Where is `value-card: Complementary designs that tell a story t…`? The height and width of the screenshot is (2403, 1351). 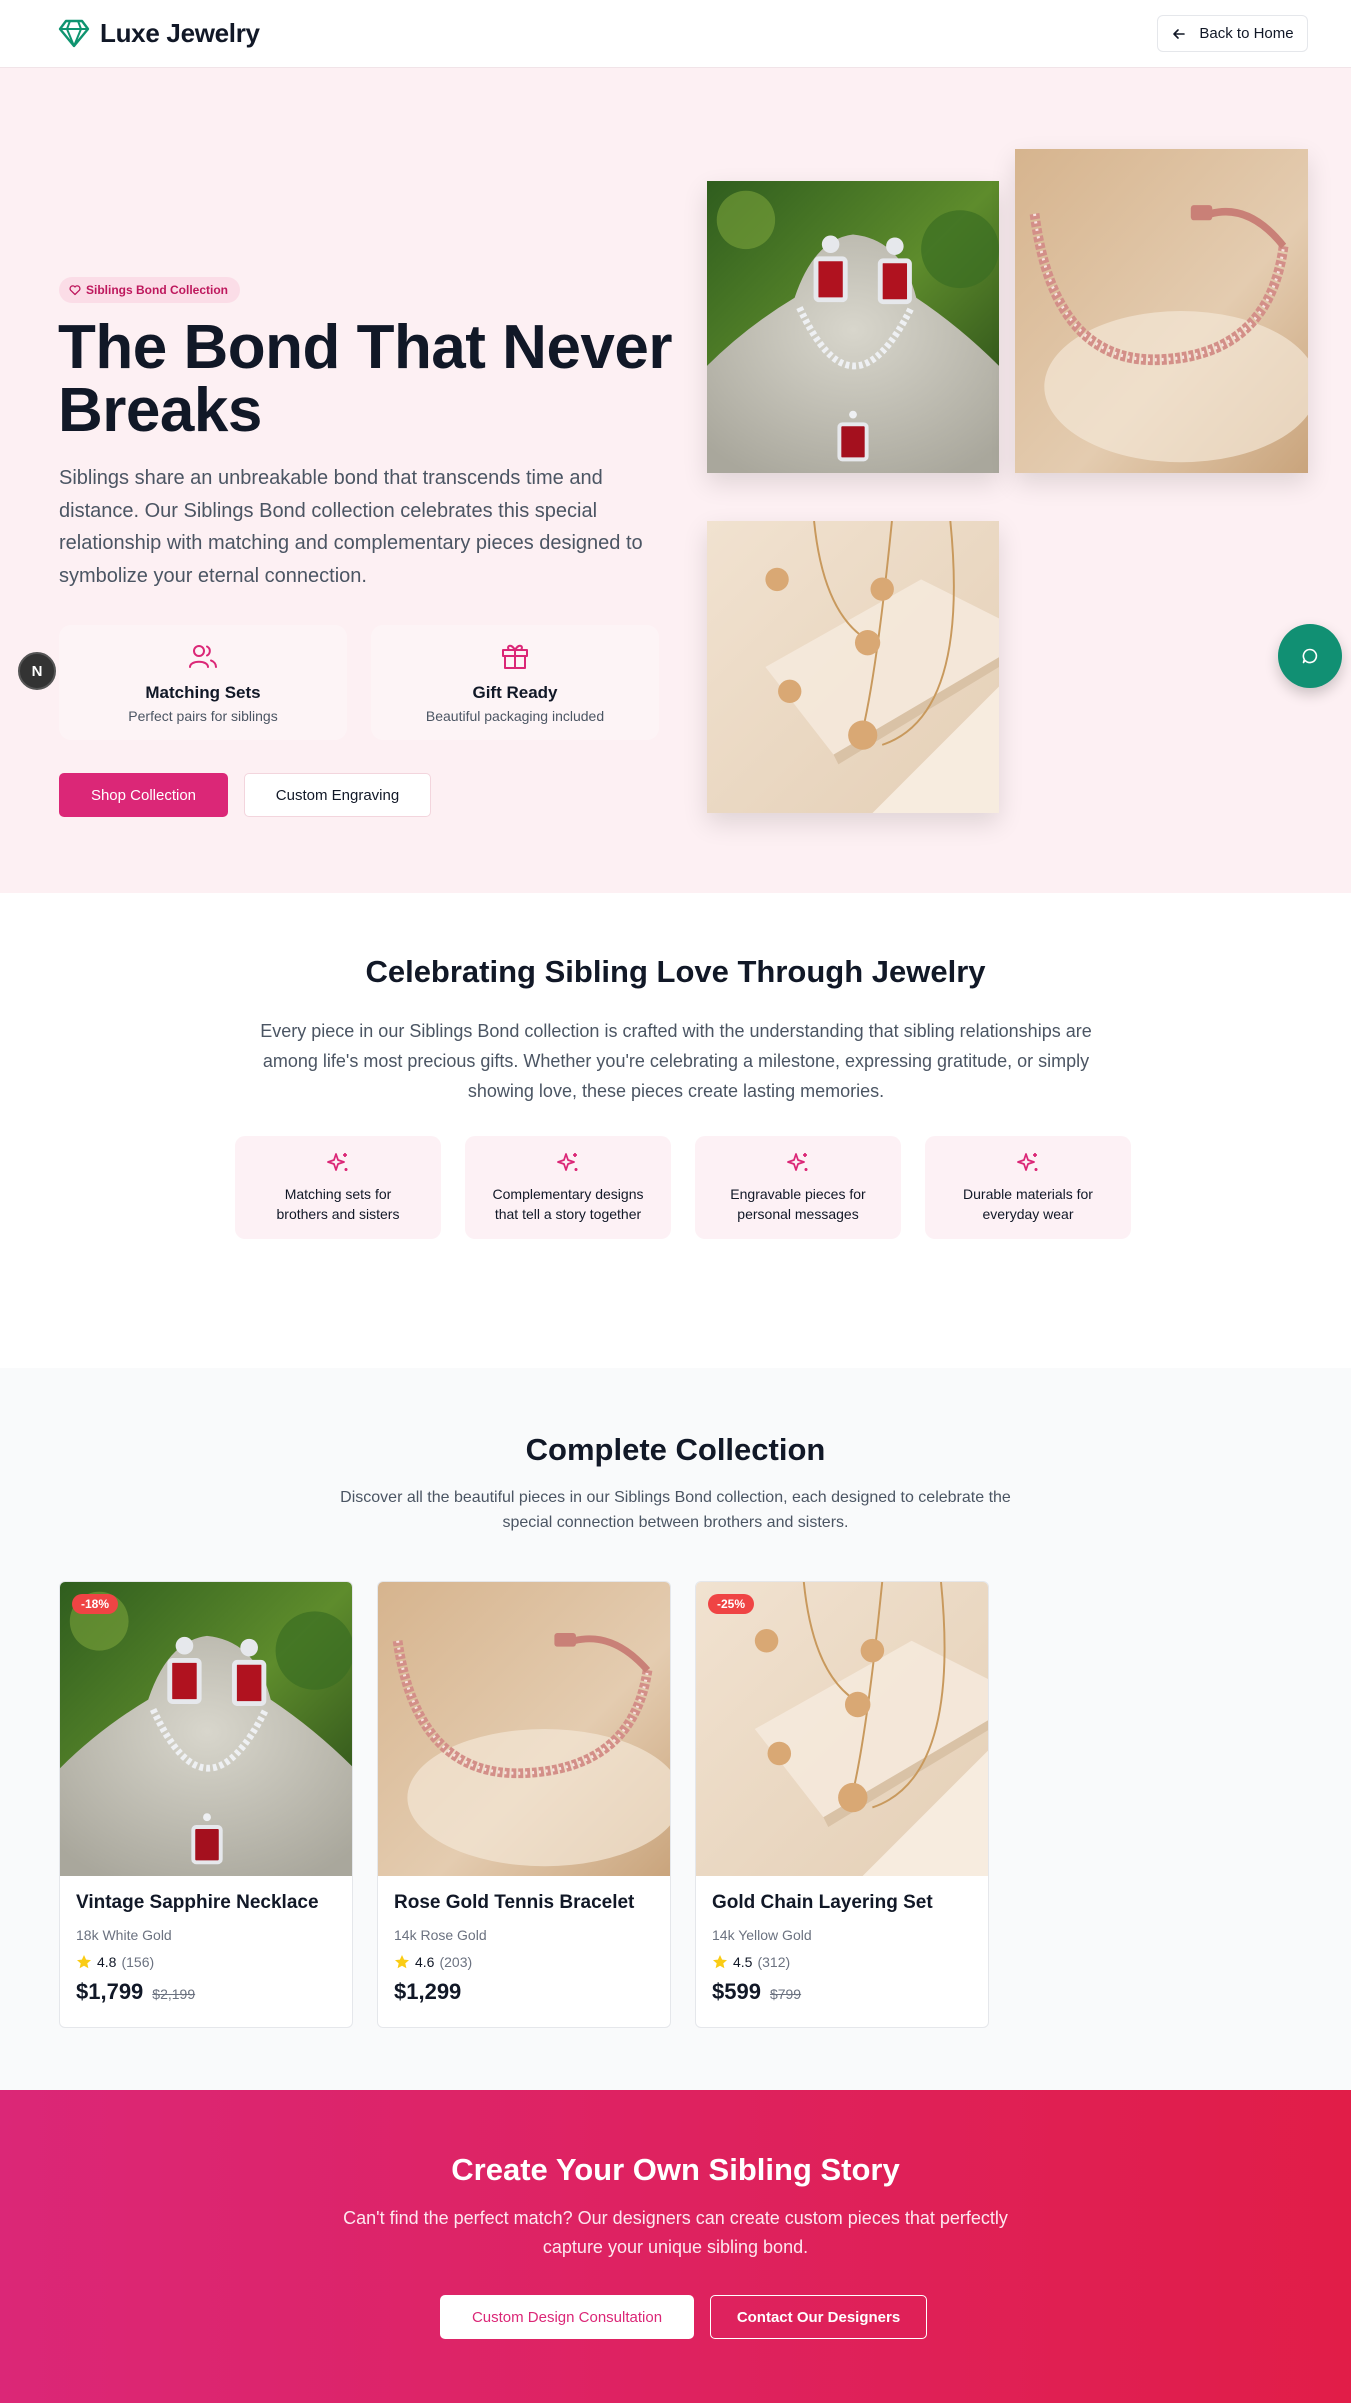
value-card: Complementary designs that tell a story t… is located at coordinates (568, 1187).